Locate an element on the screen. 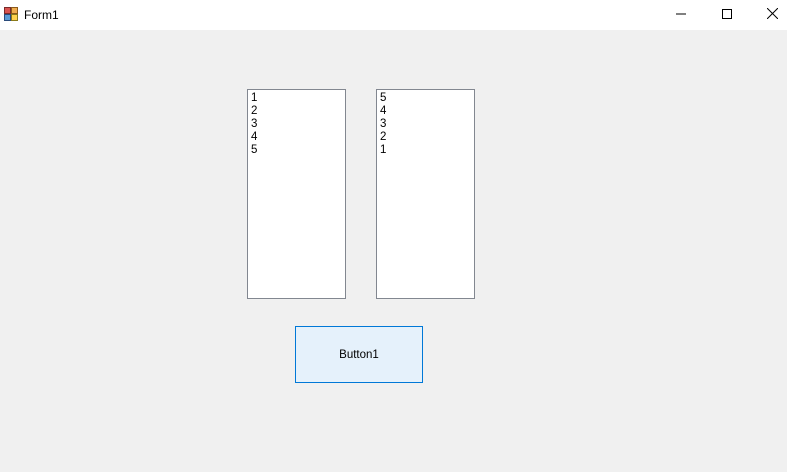 This screenshot has width=787, height=472. close-button is located at coordinates (768, 15).